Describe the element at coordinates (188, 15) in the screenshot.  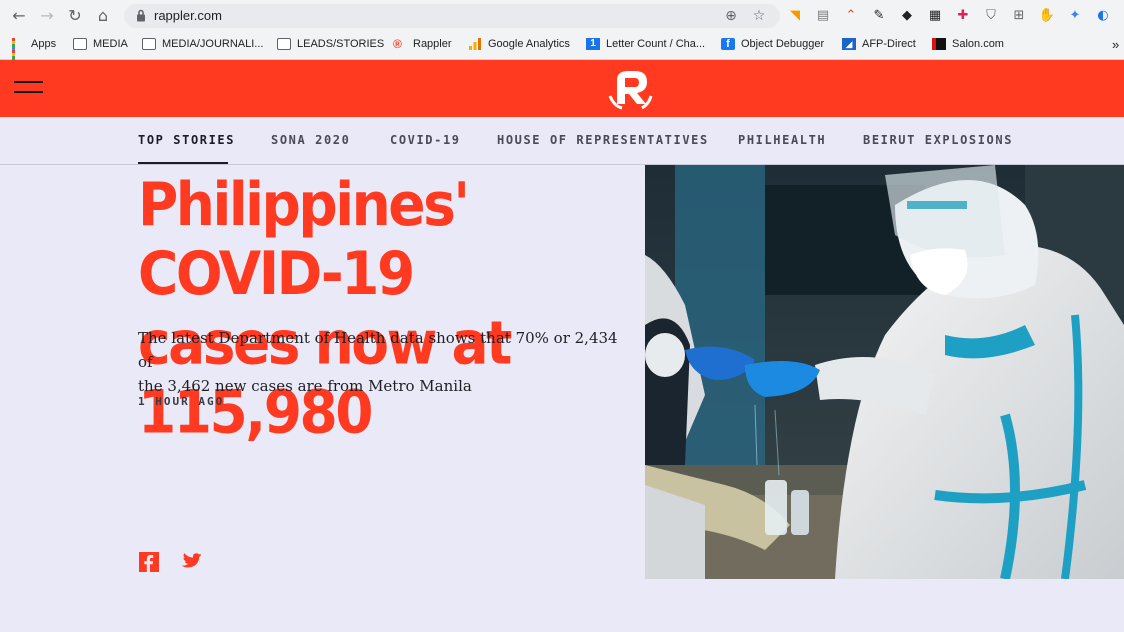
I see `url-text: rappler.com` at that location.